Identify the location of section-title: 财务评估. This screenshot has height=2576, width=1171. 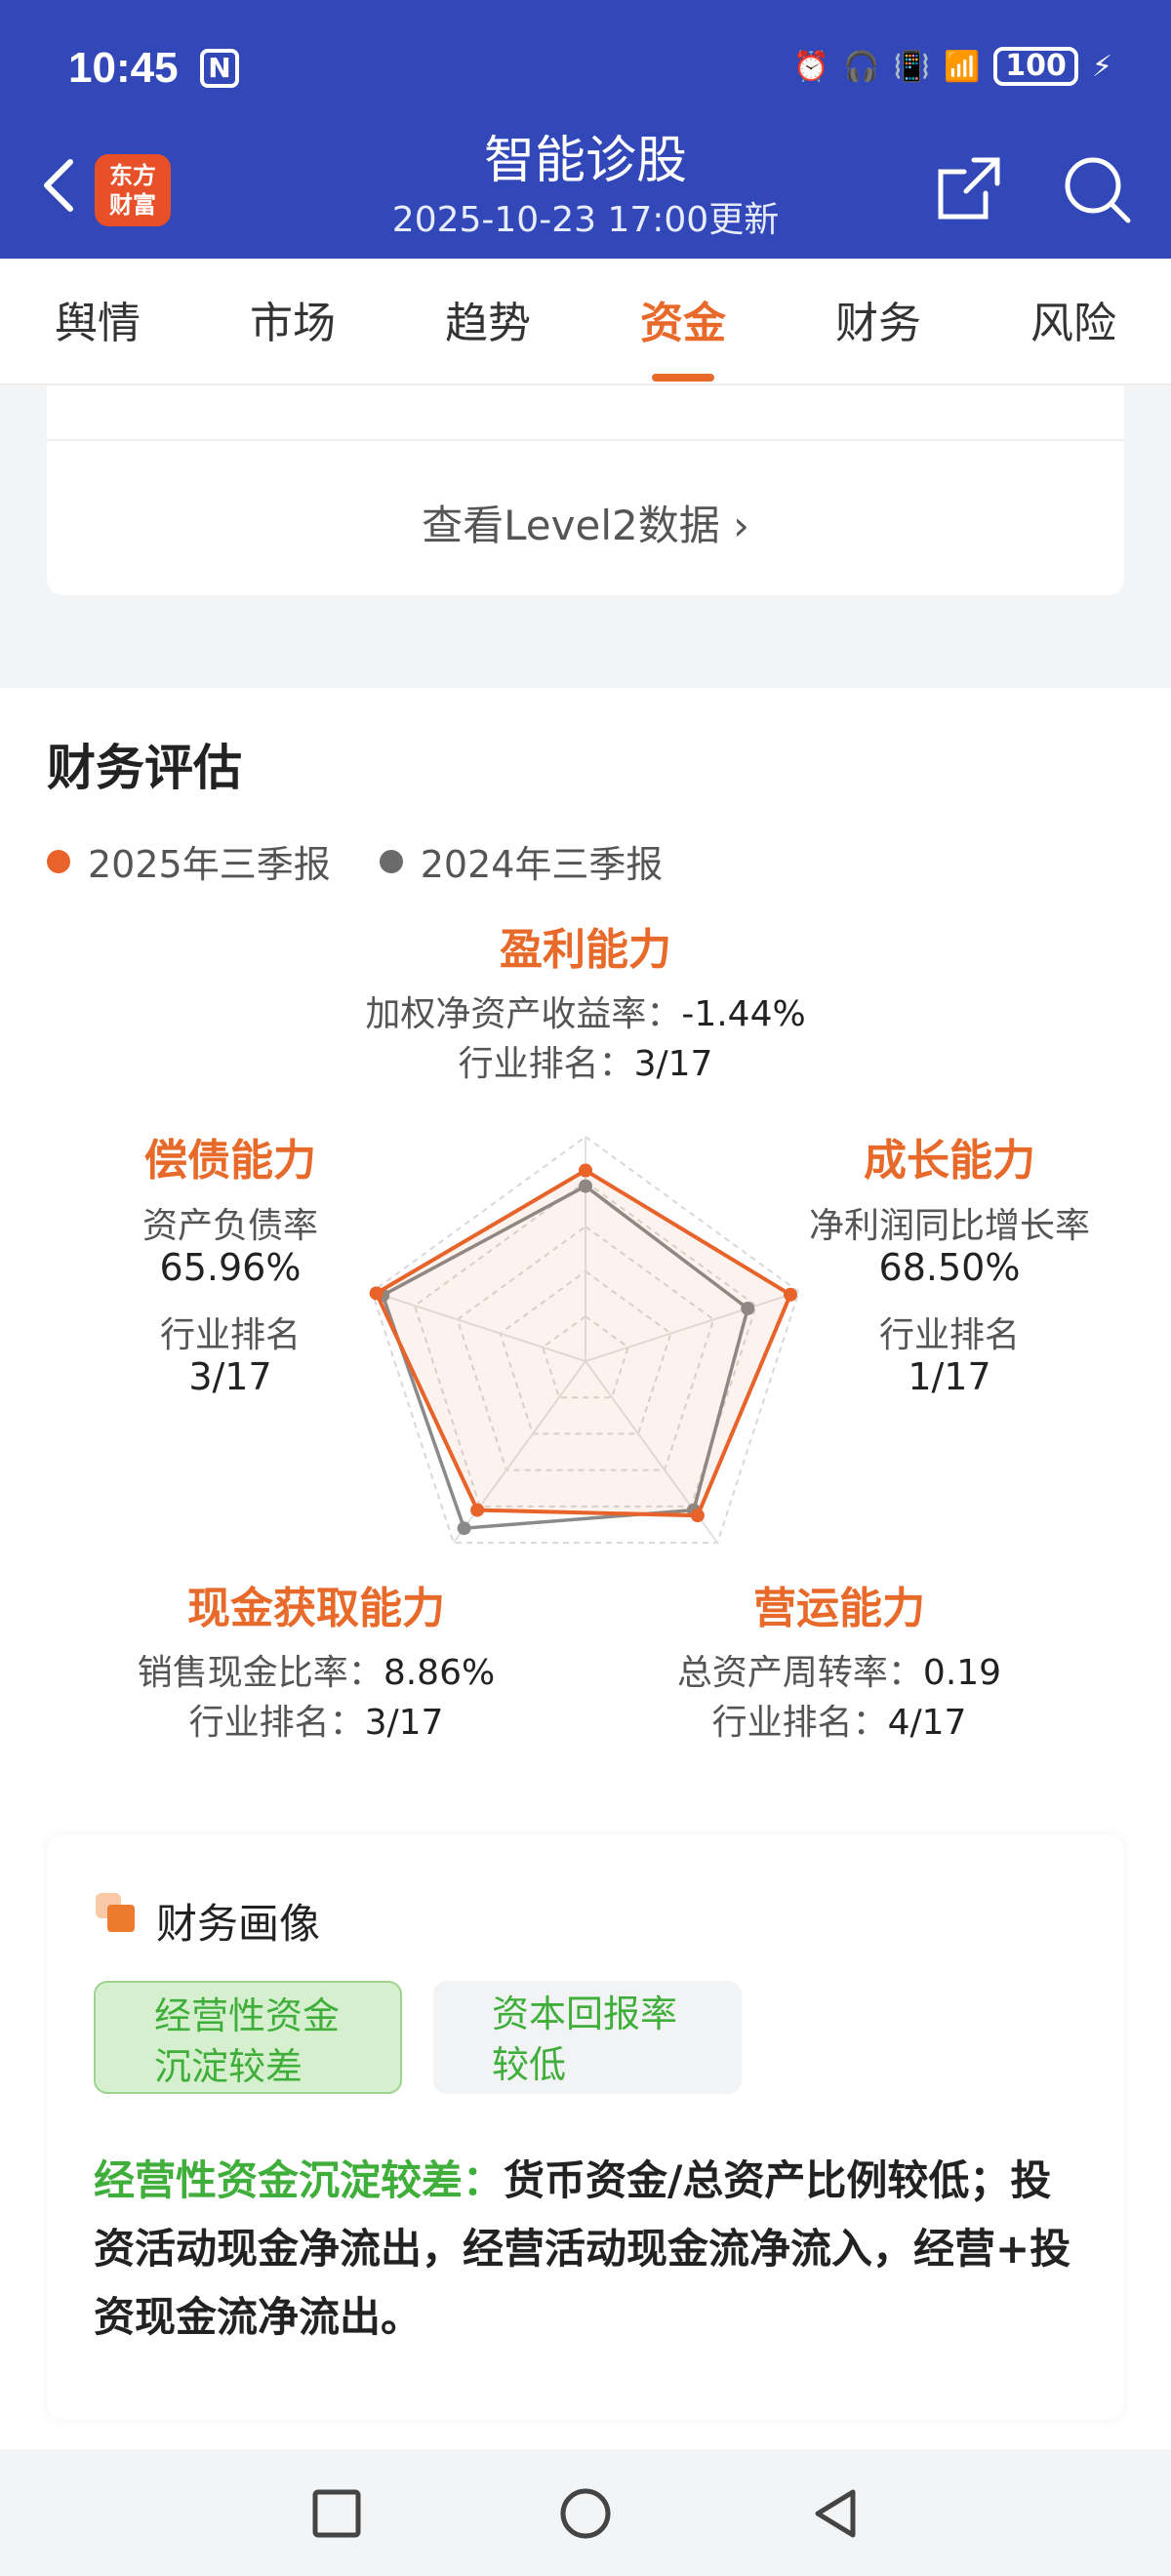
(144, 768).